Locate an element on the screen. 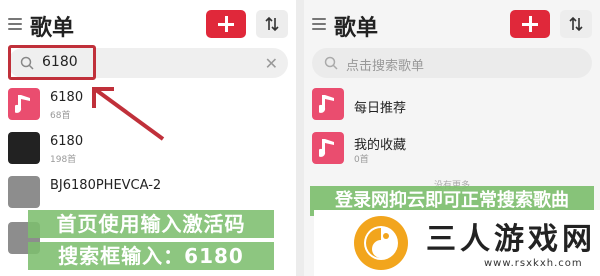 This screenshot has height=276, width=600. brand-url: www.rsxkxh.com is located at coordinates (533, 263).